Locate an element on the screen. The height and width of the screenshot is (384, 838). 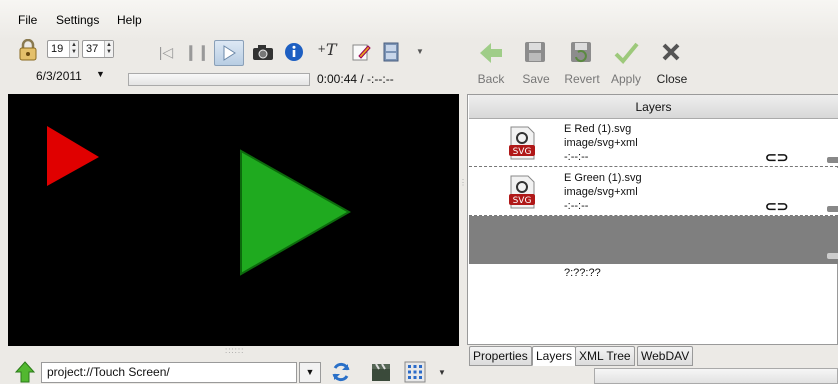
menu-file: File is located at coordinates (27, 20).